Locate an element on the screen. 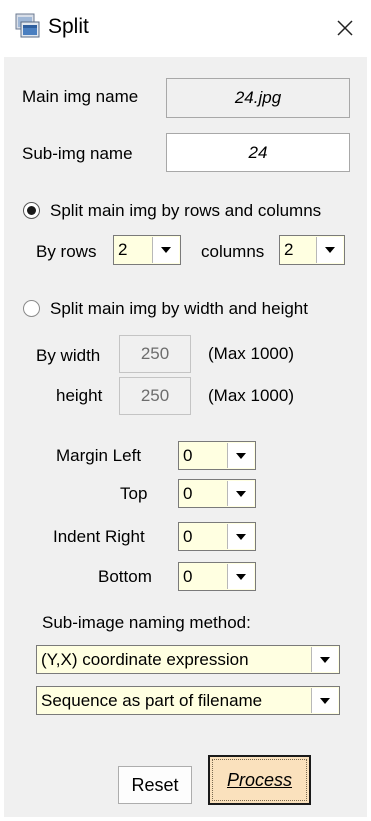 The height and width of the screenshot is (821, 371). height-input: 250 is located at coordinates (155, 396).